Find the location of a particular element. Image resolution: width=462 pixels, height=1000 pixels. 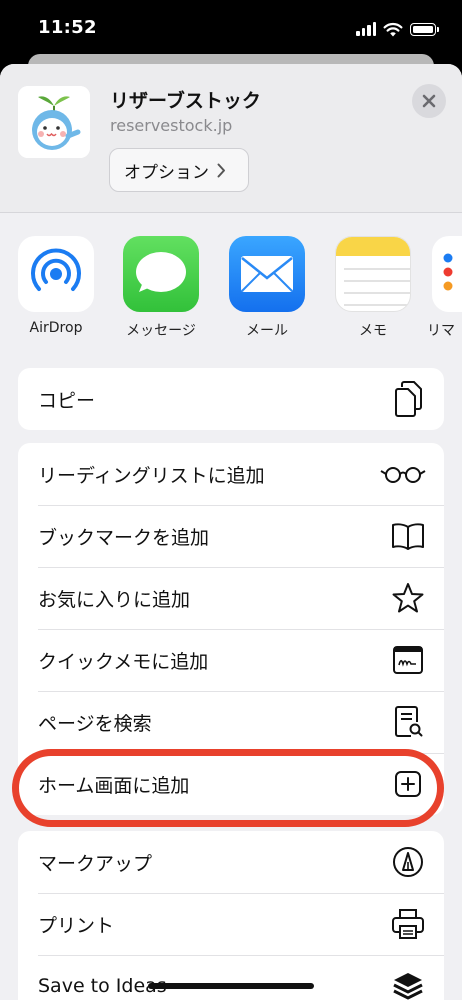

app-label: メモ is located at coordinates (373, 331).